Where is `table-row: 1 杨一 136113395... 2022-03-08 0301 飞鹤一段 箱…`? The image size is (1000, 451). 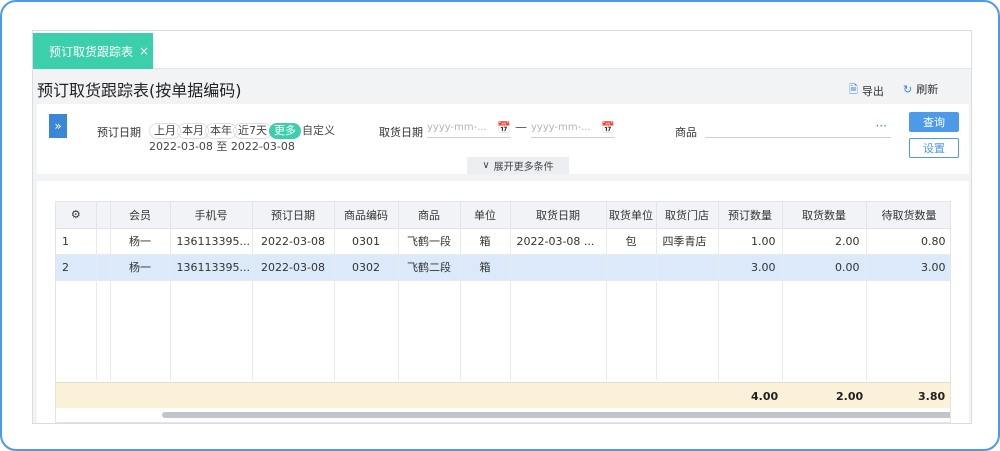 table-row: 1 杨一 136113395... 2022-03-08 0301 飞鹤一段 箱… is located at coordinates (503, 241).